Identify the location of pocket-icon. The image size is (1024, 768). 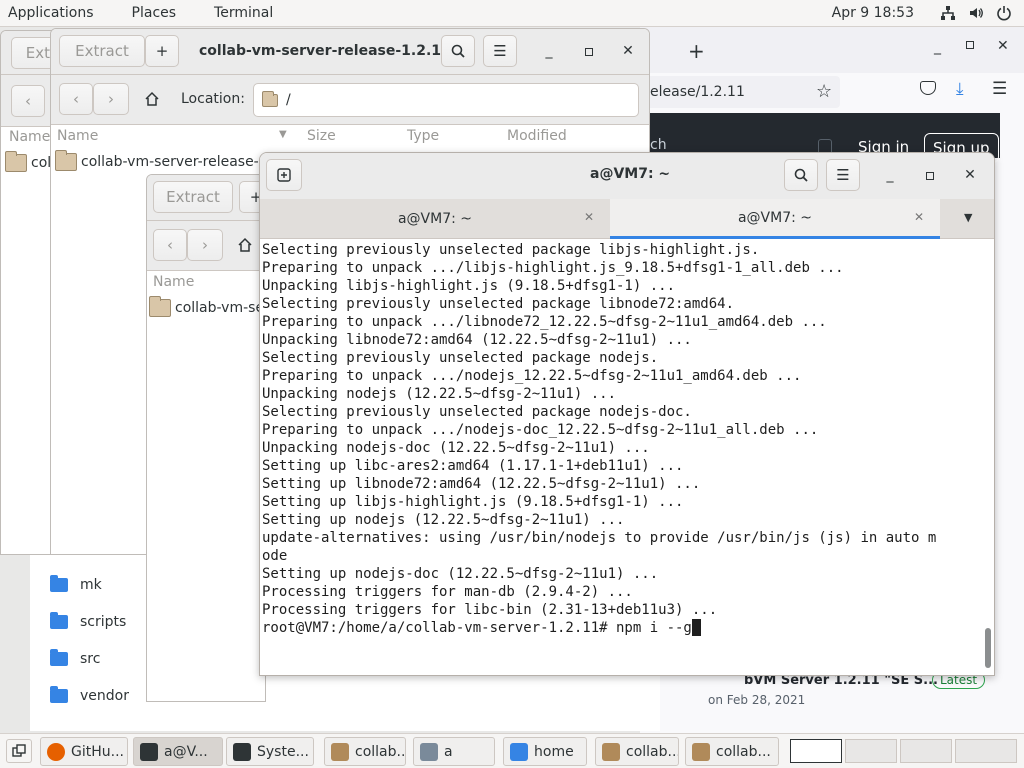
(928, 88).